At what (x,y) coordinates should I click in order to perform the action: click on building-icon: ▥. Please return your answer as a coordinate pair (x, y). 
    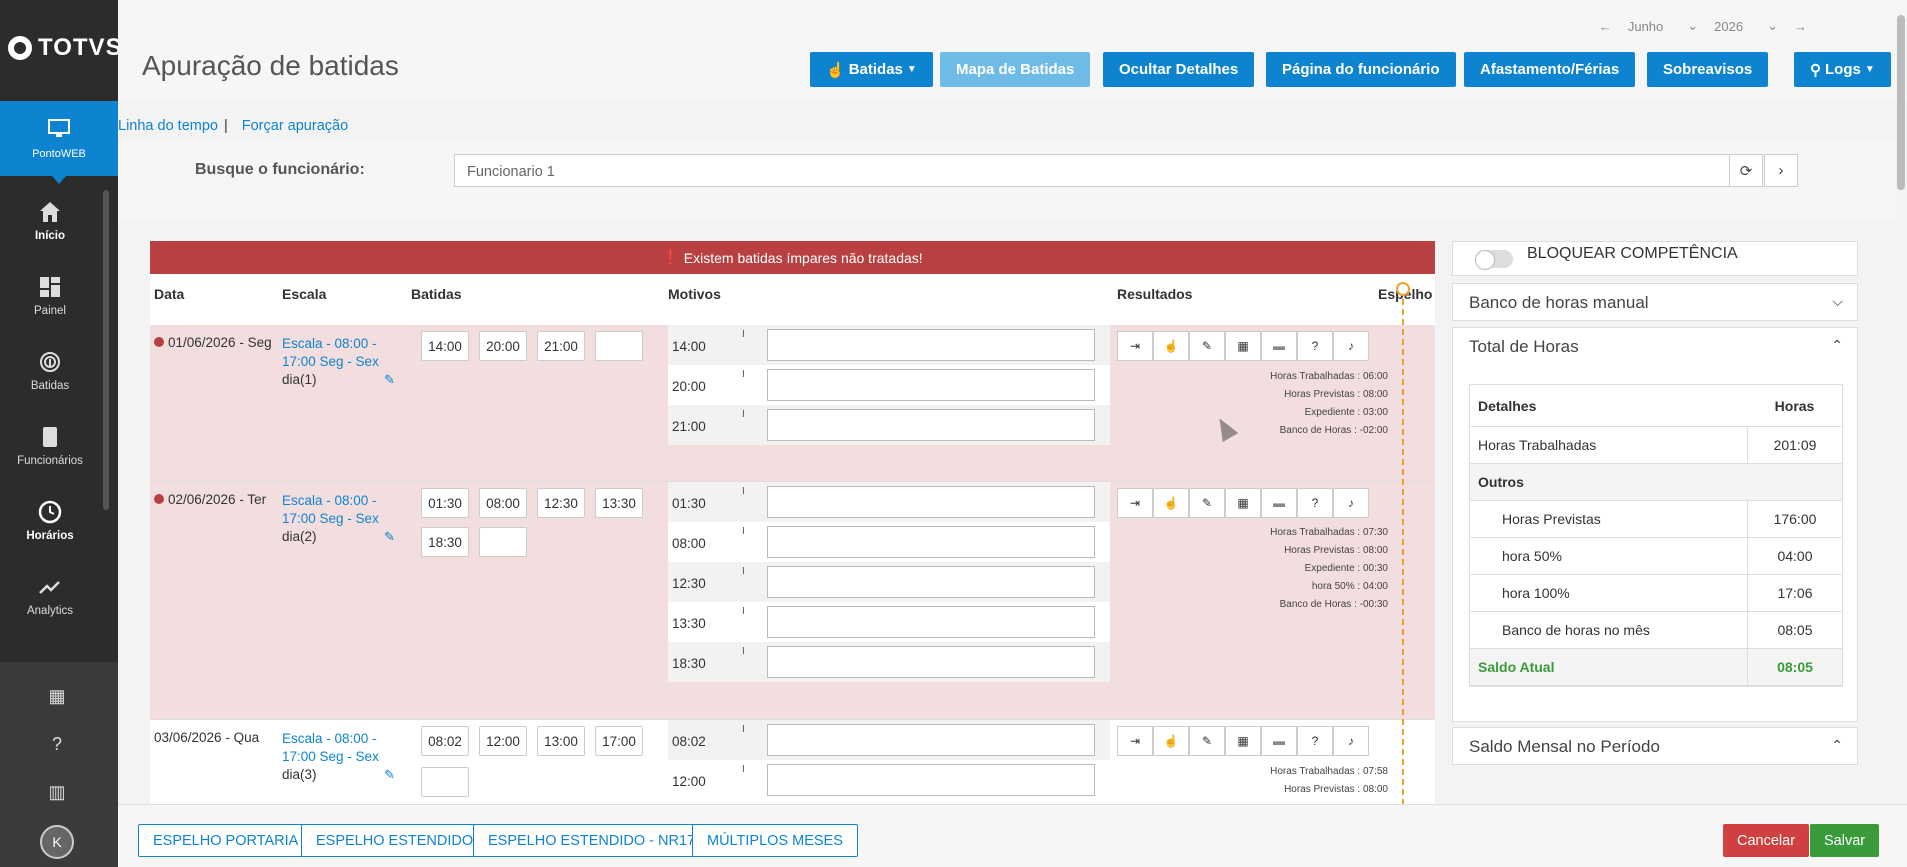
    Looking at the image, I should click on (57, 792).